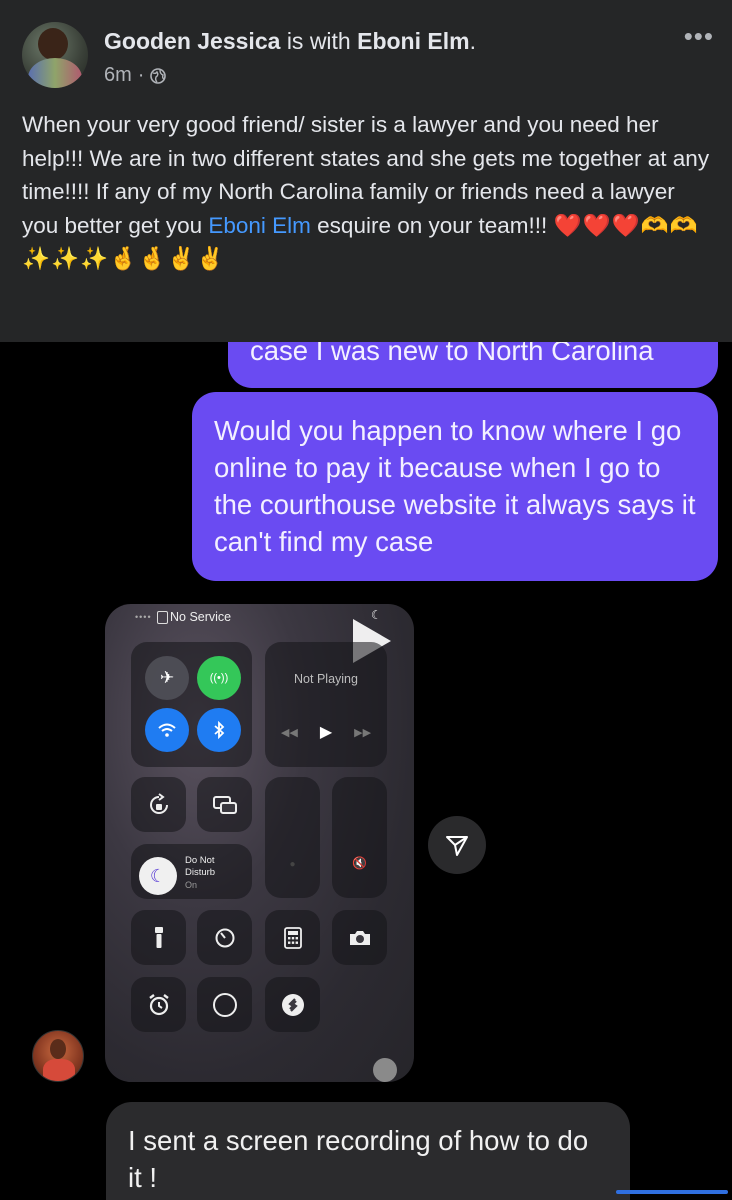 The width and height of the screenshot is (732, 1200). I want to click on author-name: Gooden Jessica, so click(192, 41).